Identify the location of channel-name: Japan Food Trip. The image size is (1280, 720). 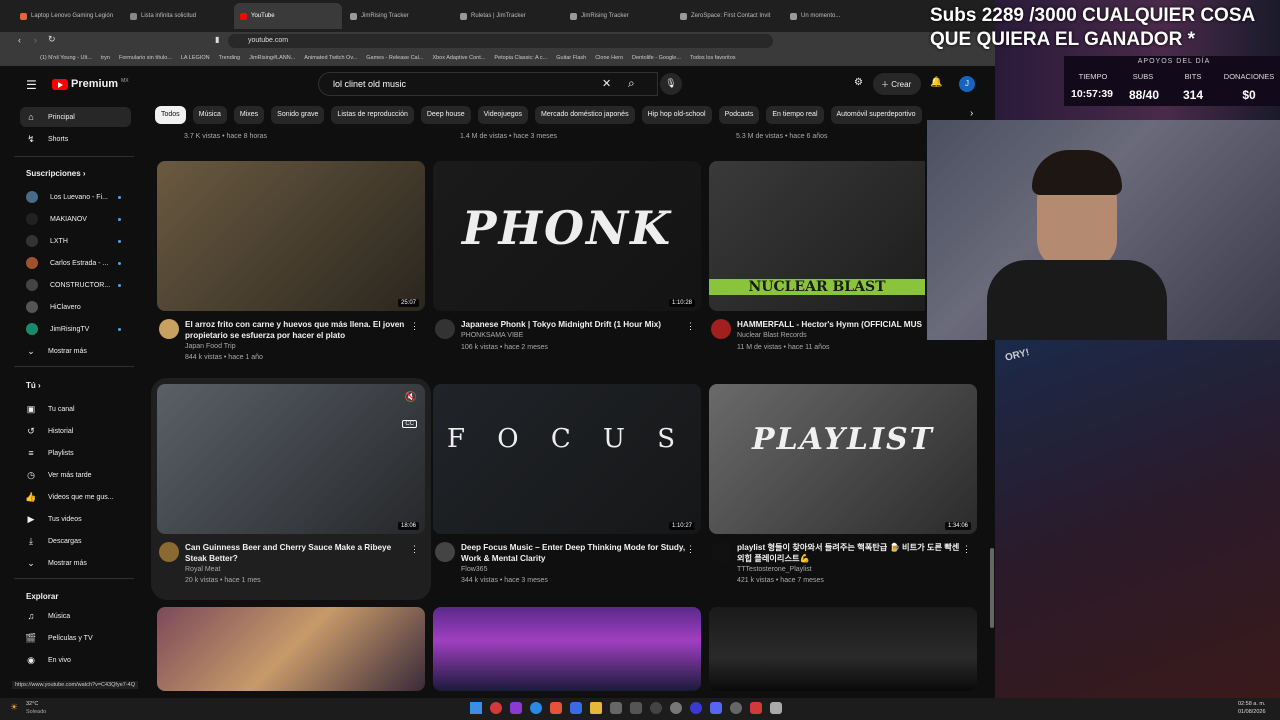
(210, 346).